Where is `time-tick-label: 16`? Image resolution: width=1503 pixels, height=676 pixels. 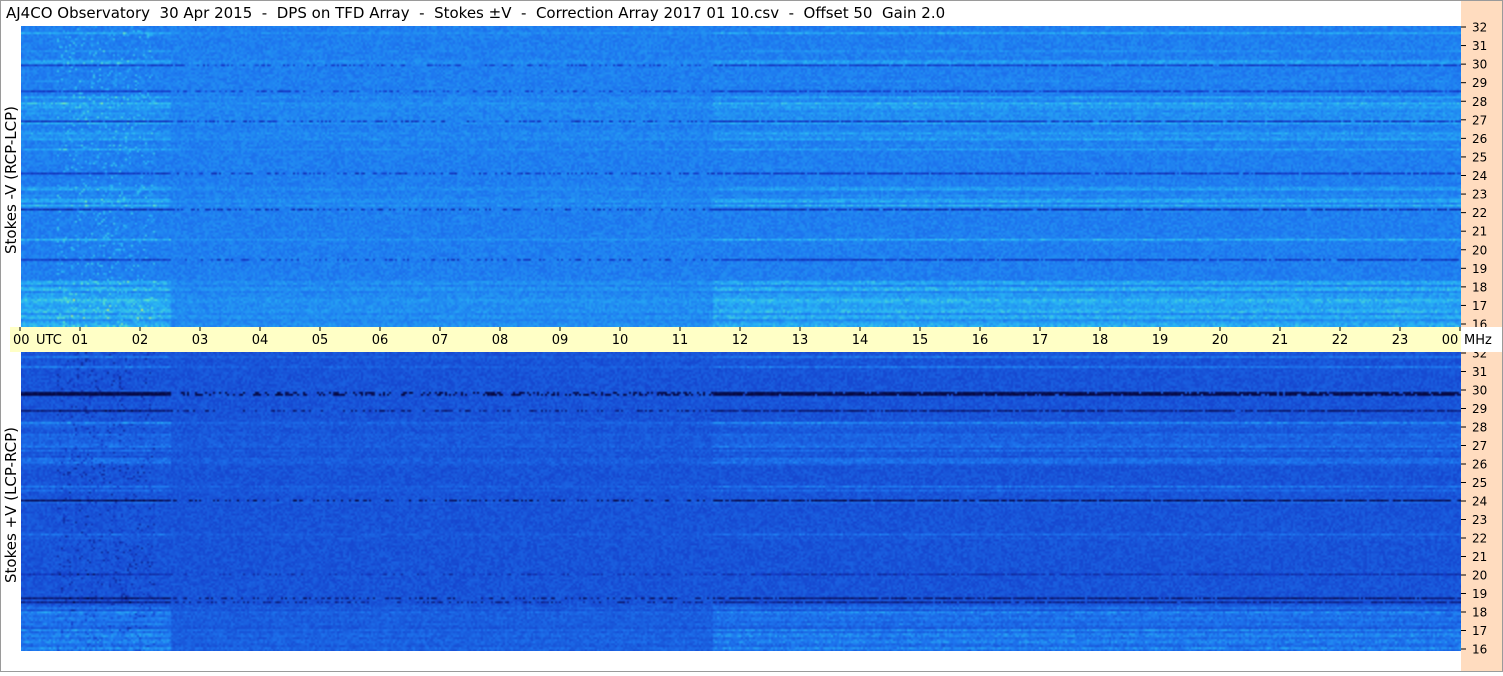
time-tick-label: 16 is located at coordinates (980, 340).